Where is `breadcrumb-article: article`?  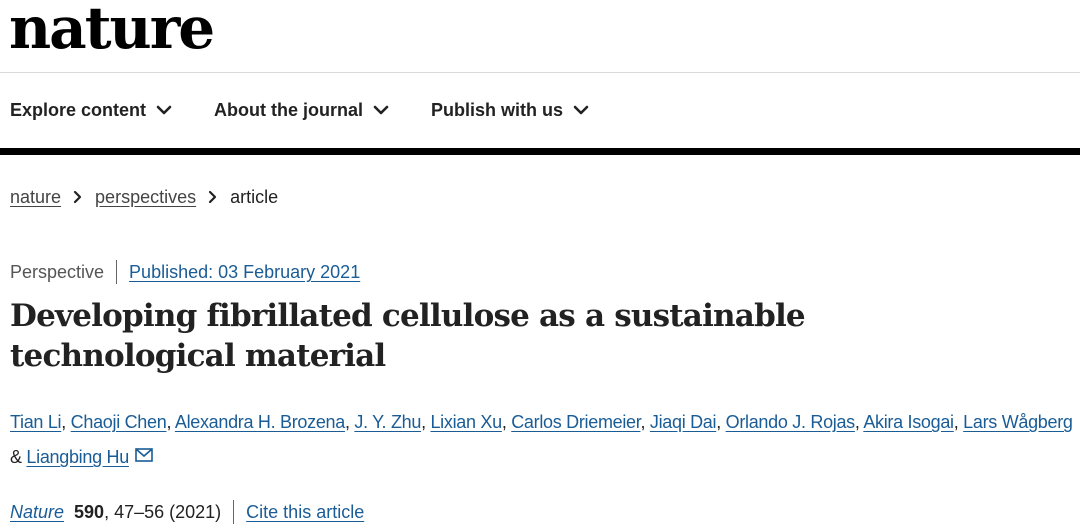
breadcrumb-article: article is located at coordinates (254, 197).